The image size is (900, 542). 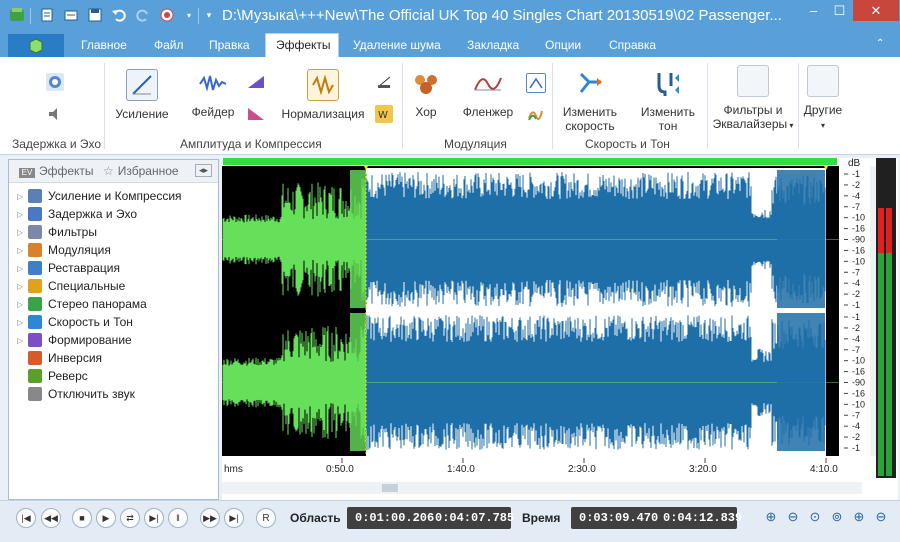 I want to click on collapse-ribbon-icon: ⌃, so click(x=880, y=43).